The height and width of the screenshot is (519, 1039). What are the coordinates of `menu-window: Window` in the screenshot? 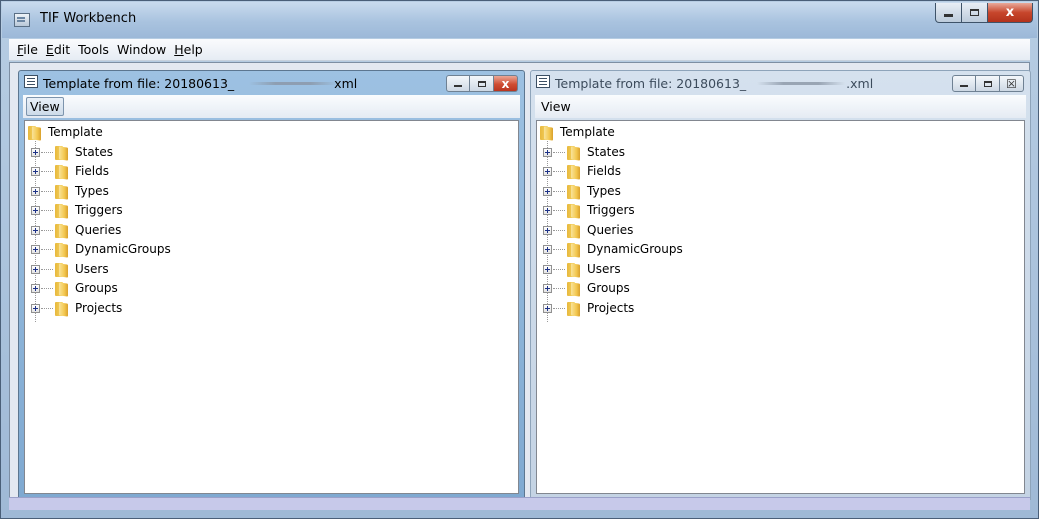 It's located at (141, 49).